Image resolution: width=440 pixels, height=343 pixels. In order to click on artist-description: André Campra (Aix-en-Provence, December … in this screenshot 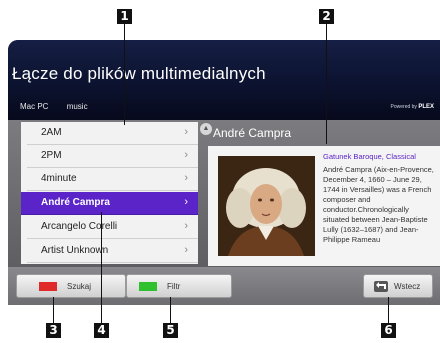, I will do `click(378, 204)`.